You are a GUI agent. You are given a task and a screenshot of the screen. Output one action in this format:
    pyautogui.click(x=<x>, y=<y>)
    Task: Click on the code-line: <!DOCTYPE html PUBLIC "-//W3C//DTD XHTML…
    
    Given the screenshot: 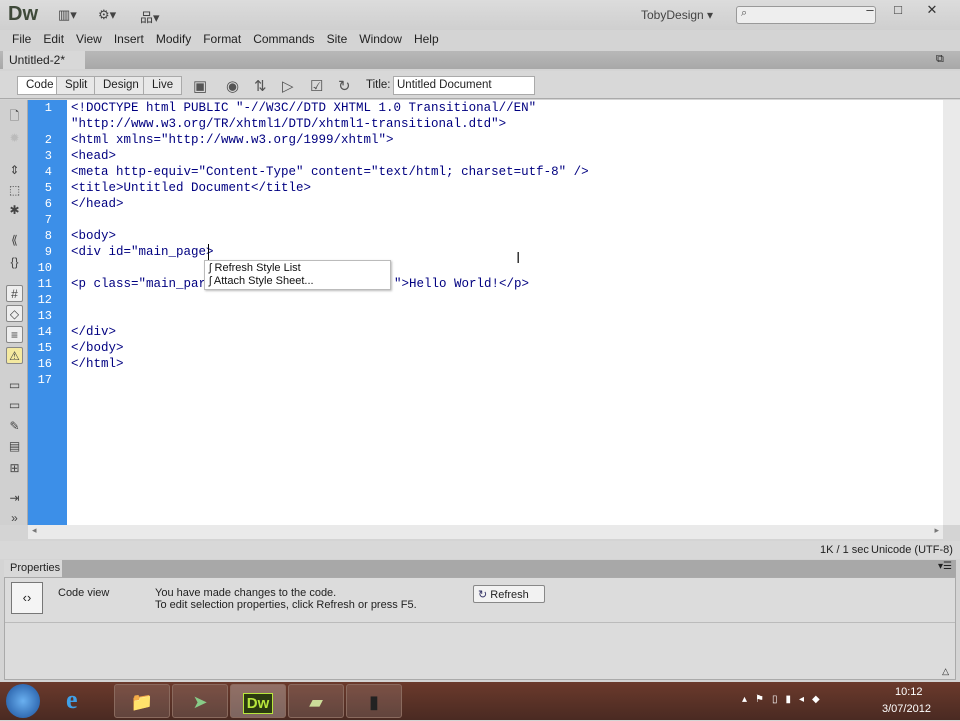 What is the action you would take?
    pyautogui.click(x=303, y=108)
    